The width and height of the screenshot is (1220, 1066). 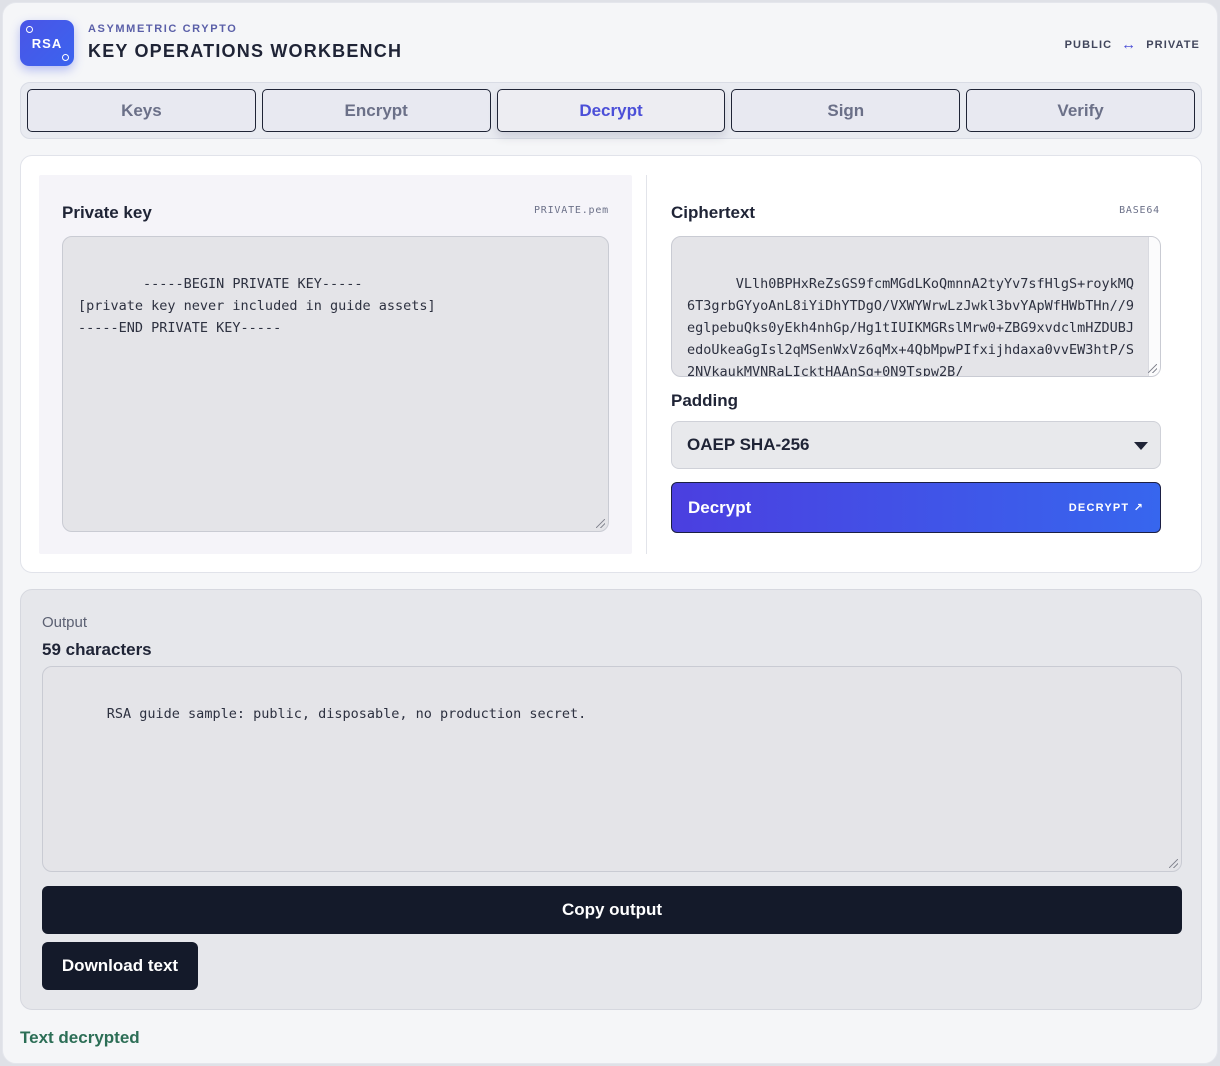 I want to click on padding-select: OAEP SHA-256, so click(x=916, y=445).